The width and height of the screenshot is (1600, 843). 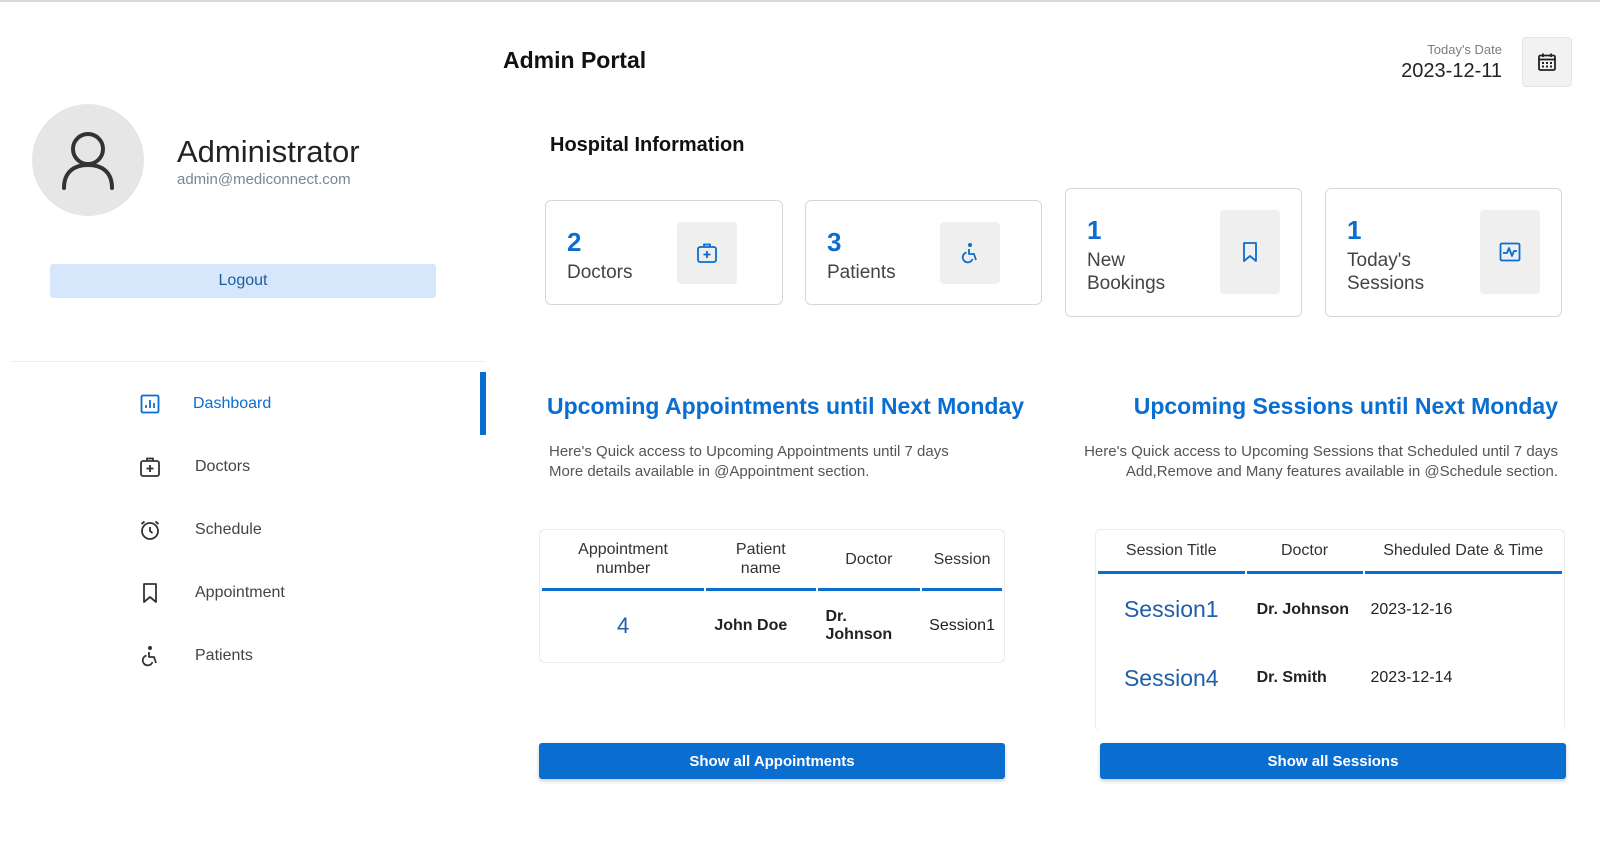 I want to click on column-header: Appointment number, so click(x=623, y=560).